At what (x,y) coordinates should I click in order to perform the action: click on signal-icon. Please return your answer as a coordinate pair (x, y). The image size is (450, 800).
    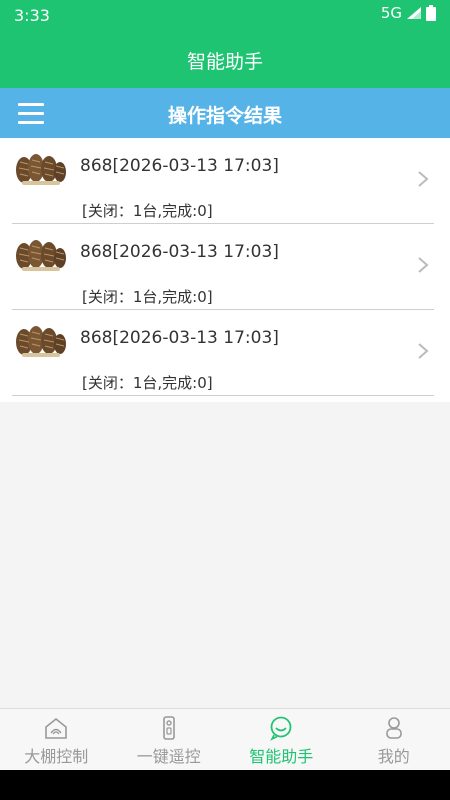
    Looking at the image, I should click on (414, 13).